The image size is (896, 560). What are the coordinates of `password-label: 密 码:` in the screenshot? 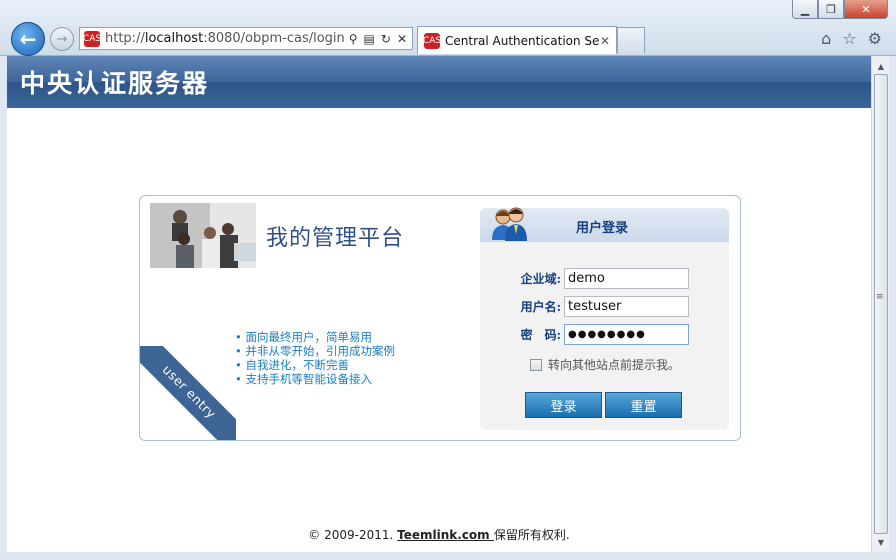 It's located at (540, 335).